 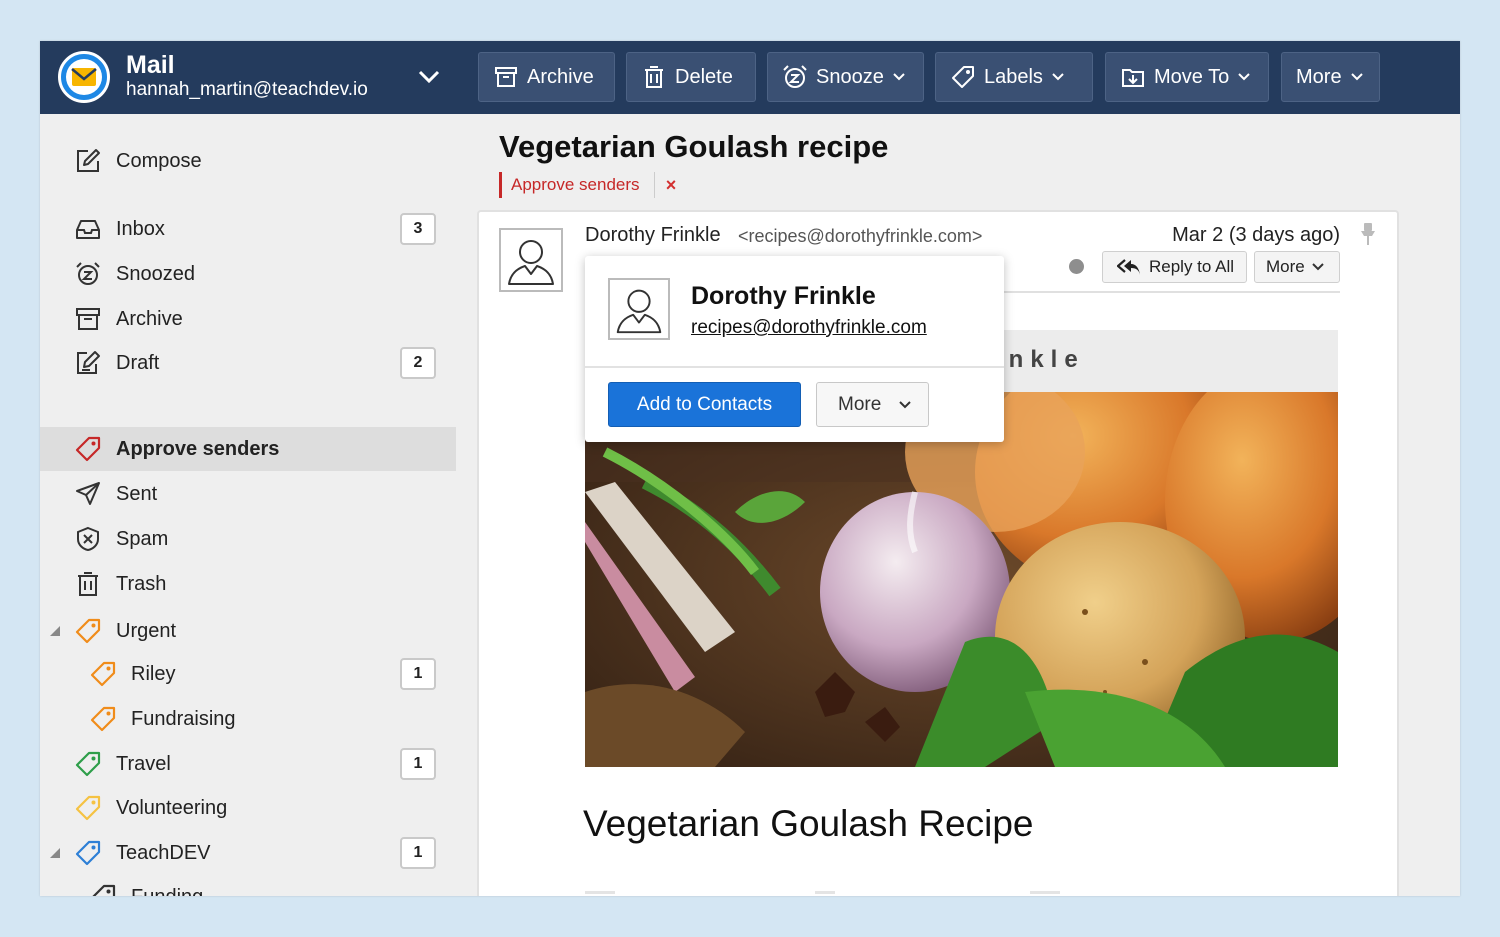 What do you see at coordinates (694, 146) in the screenshot?
I see `message-subject: Vegetarian Goulash recipe` at bounding box center [694, 146].